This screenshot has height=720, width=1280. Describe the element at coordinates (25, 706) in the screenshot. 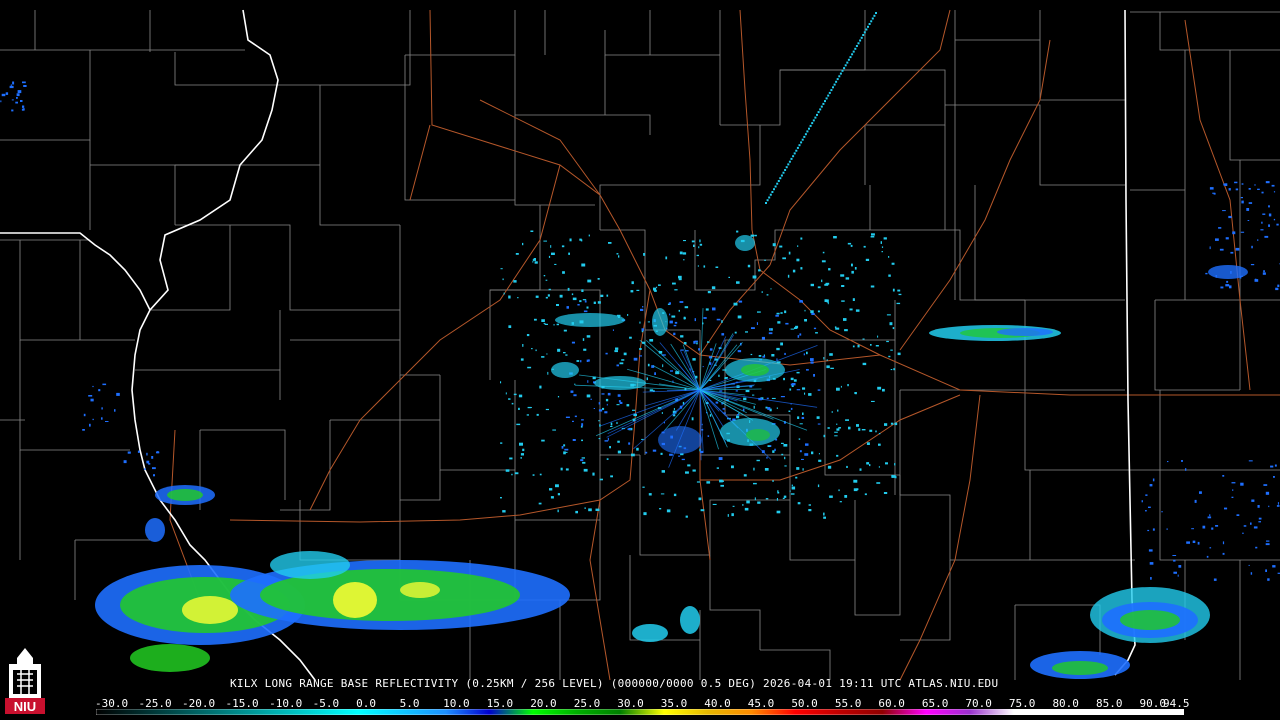

I see `svg-text: NIU` at that location.